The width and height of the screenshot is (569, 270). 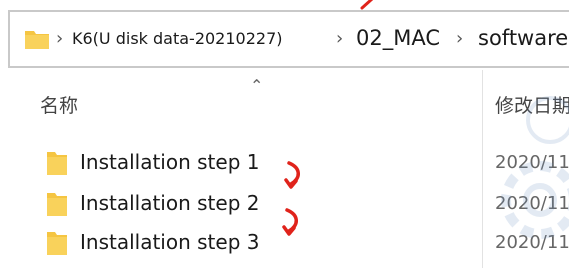 What do you see at coordinates (367, 5) in the screenshot?
I see `red-annotation-mark` at bounding box center [367, 5].